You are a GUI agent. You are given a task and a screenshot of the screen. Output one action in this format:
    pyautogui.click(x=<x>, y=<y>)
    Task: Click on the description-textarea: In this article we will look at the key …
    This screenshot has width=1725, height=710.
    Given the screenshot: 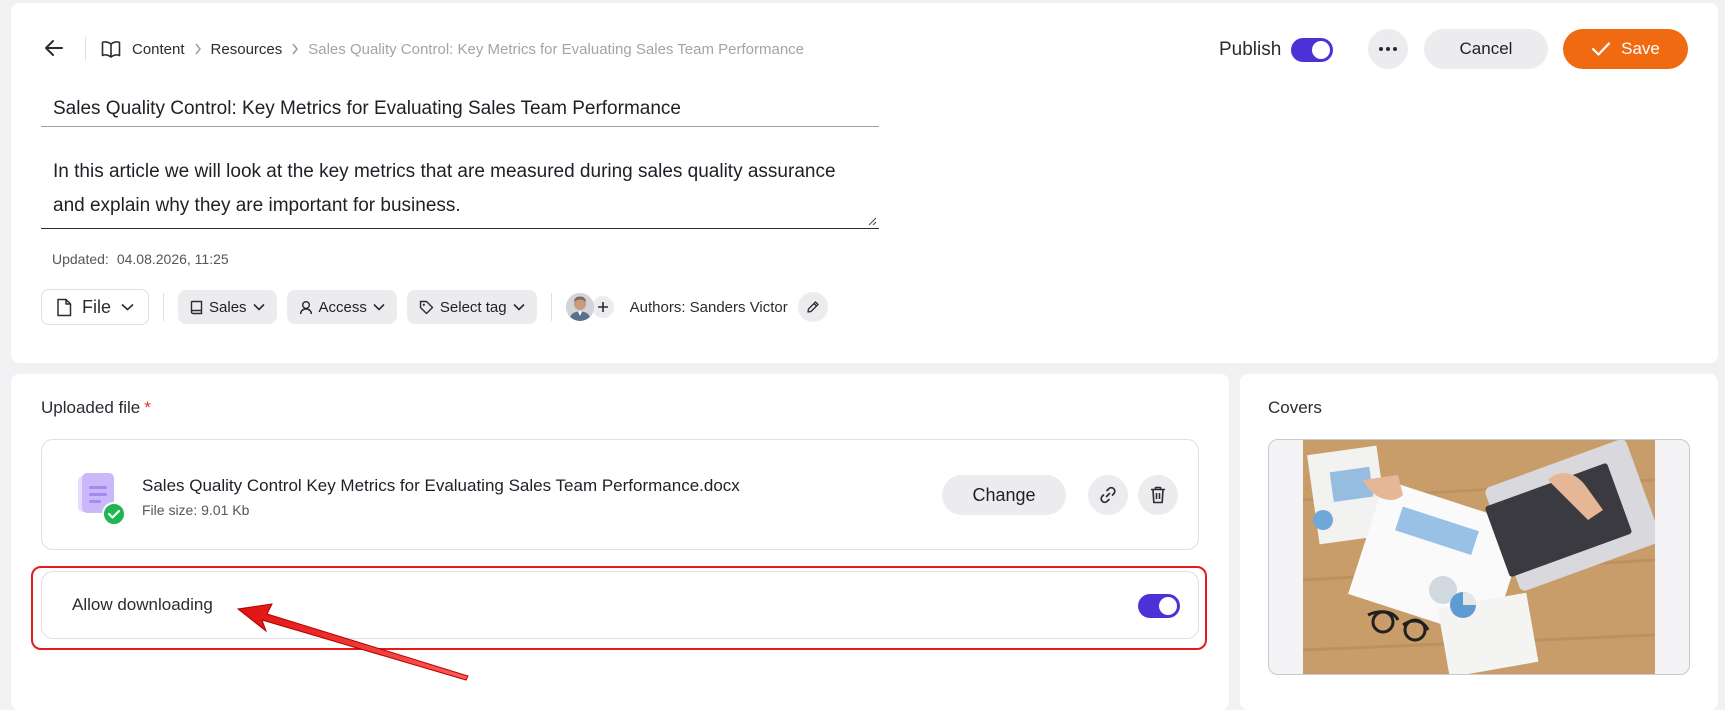 What is the action you would take?
    pyautogui.click(x=460, y=192)
    